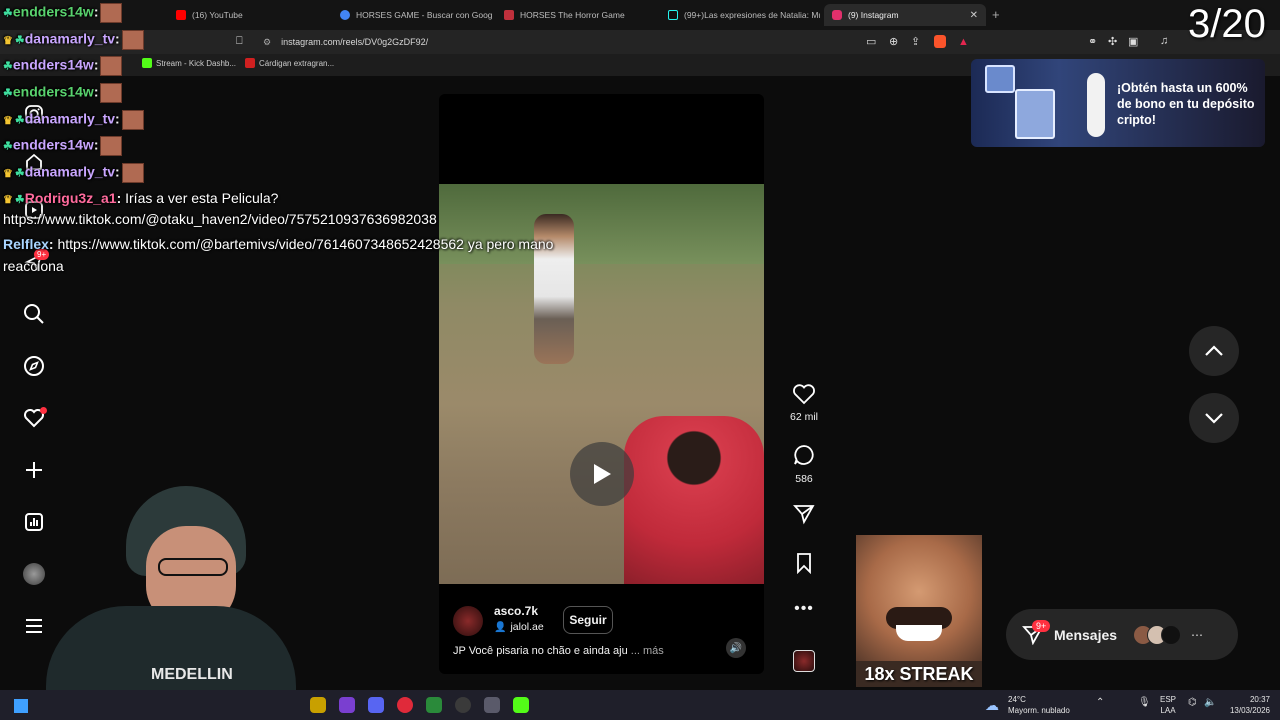  I want to click on messages-button: Mensajes ⋯, so click(1122, 634).